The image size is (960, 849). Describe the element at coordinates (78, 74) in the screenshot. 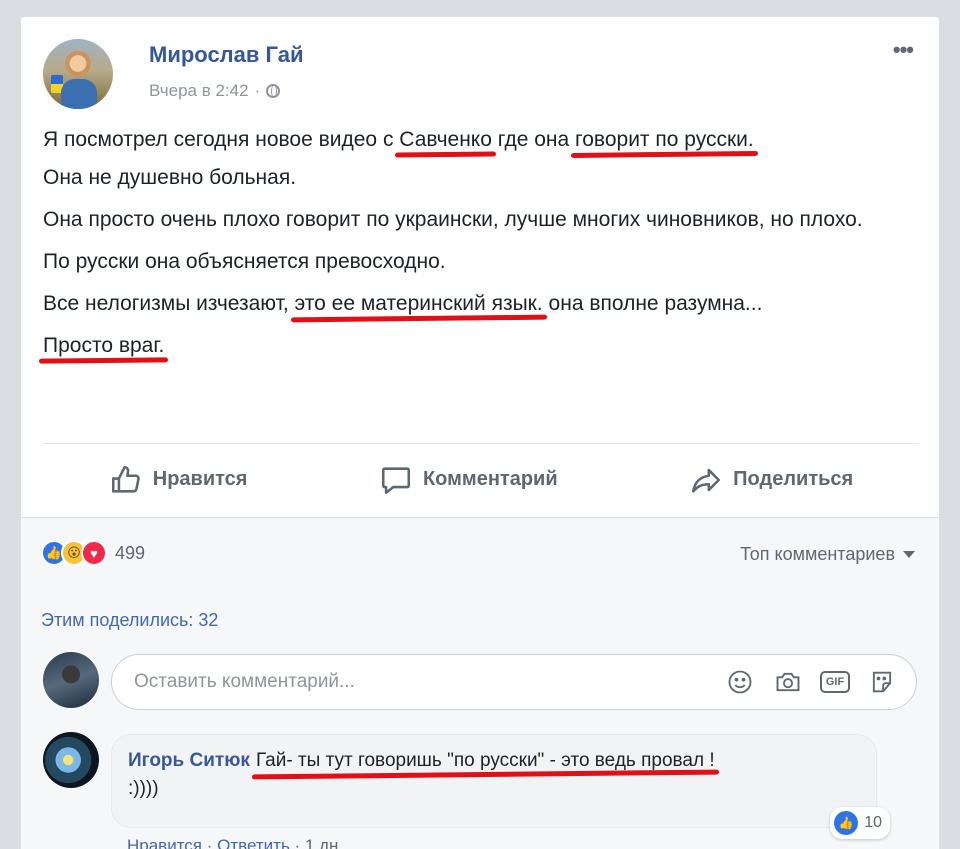

I see `author-avatar` at that location.